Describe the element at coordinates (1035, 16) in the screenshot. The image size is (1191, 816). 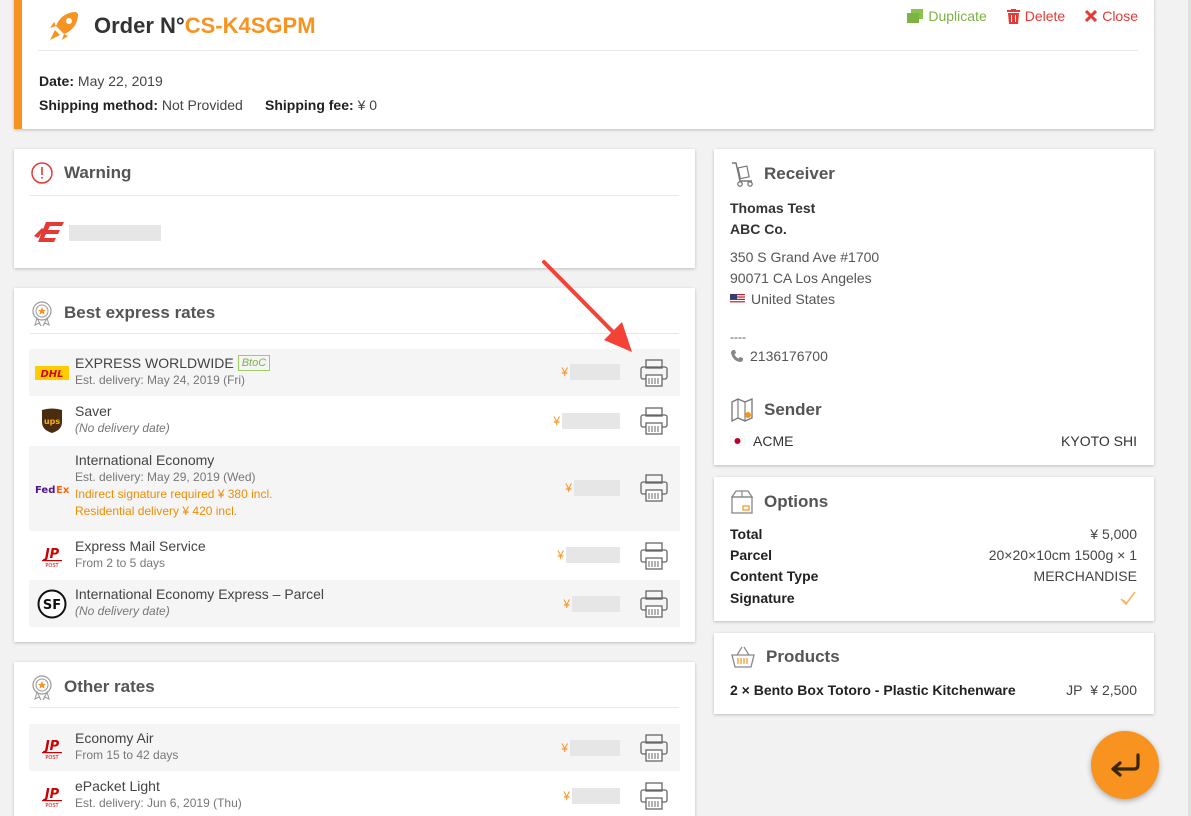
I see `delete-button: Delete` at that location.